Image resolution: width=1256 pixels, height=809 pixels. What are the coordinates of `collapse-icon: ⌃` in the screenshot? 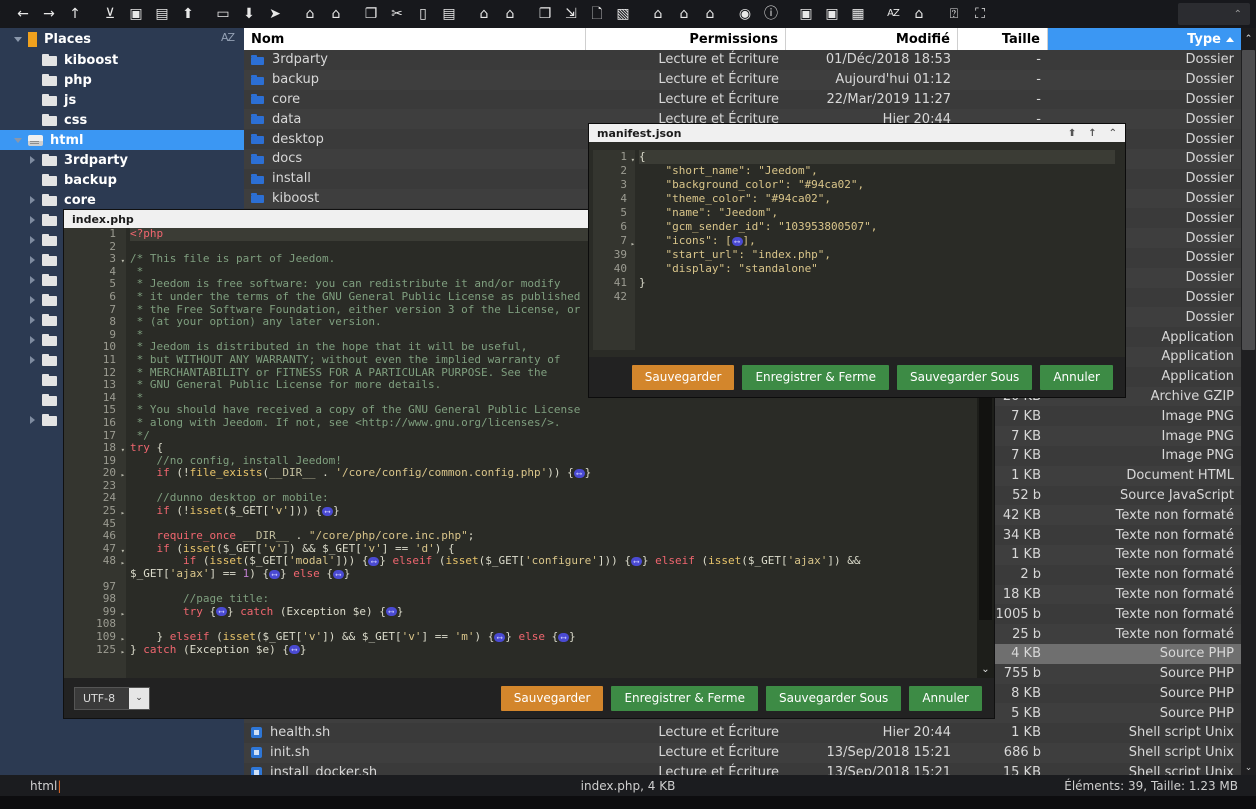 It's located at (1113, 133).